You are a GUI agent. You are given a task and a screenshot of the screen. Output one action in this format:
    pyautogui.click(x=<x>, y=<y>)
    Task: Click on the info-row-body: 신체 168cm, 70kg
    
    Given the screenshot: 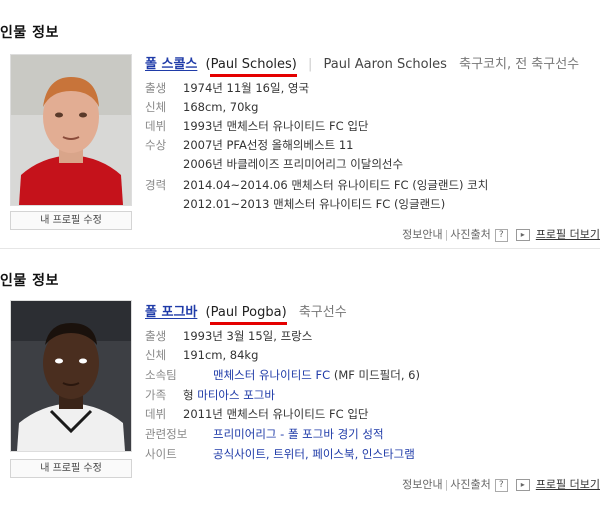 What is the action you would take?
    pyautogui.click(x=202, y=107)
    